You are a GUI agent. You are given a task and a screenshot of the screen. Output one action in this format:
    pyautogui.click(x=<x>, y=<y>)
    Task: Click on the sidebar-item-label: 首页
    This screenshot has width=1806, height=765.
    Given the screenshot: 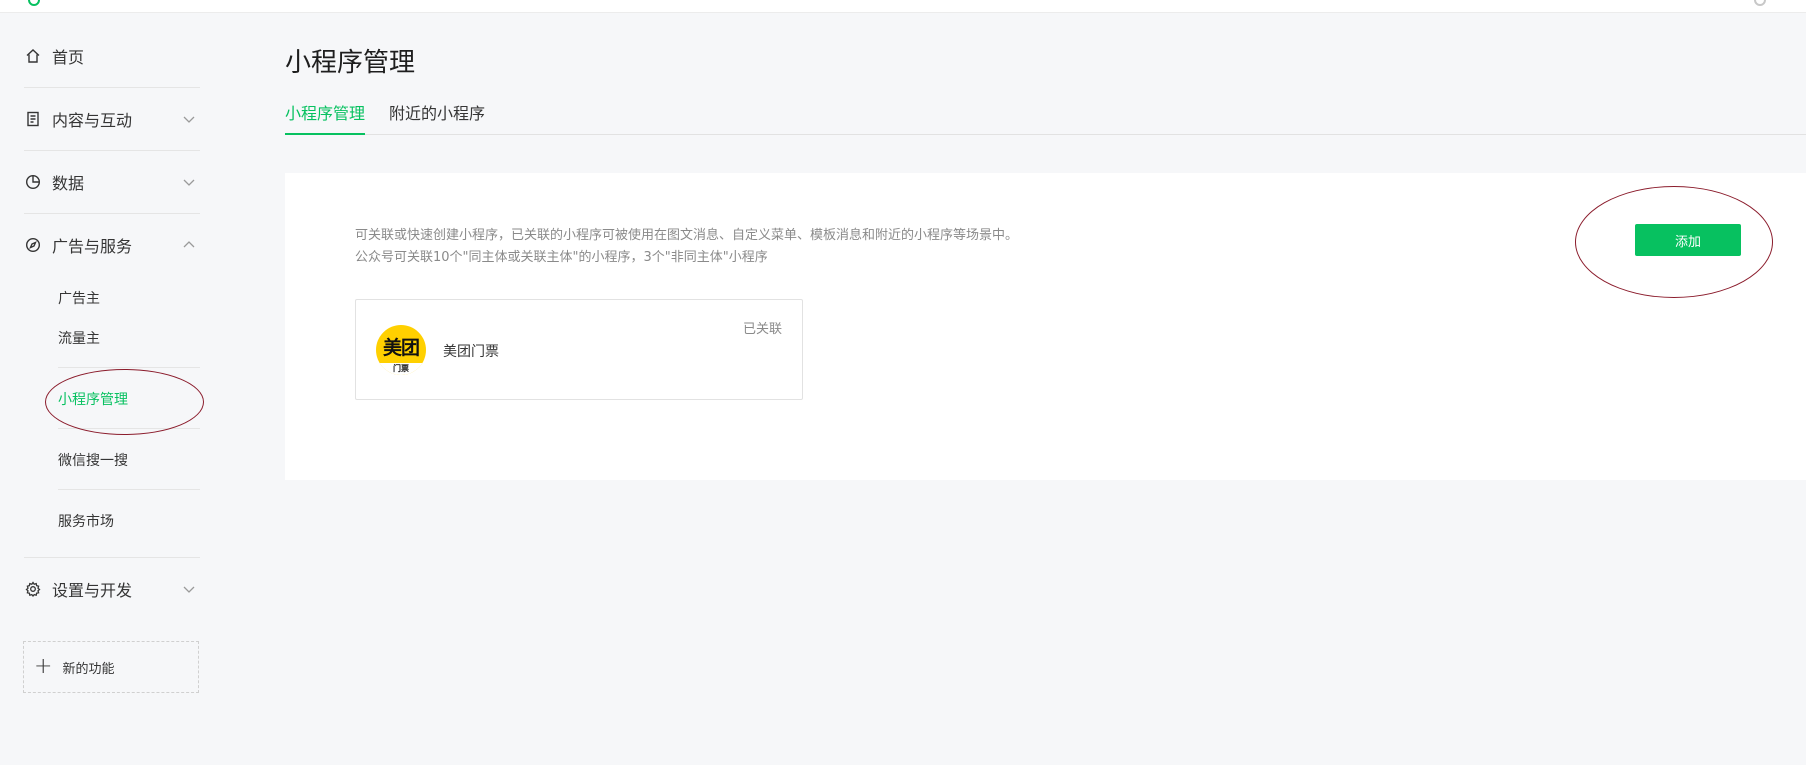 What is the action you would take?
    pyautogui.click(x=68, y=57)
    